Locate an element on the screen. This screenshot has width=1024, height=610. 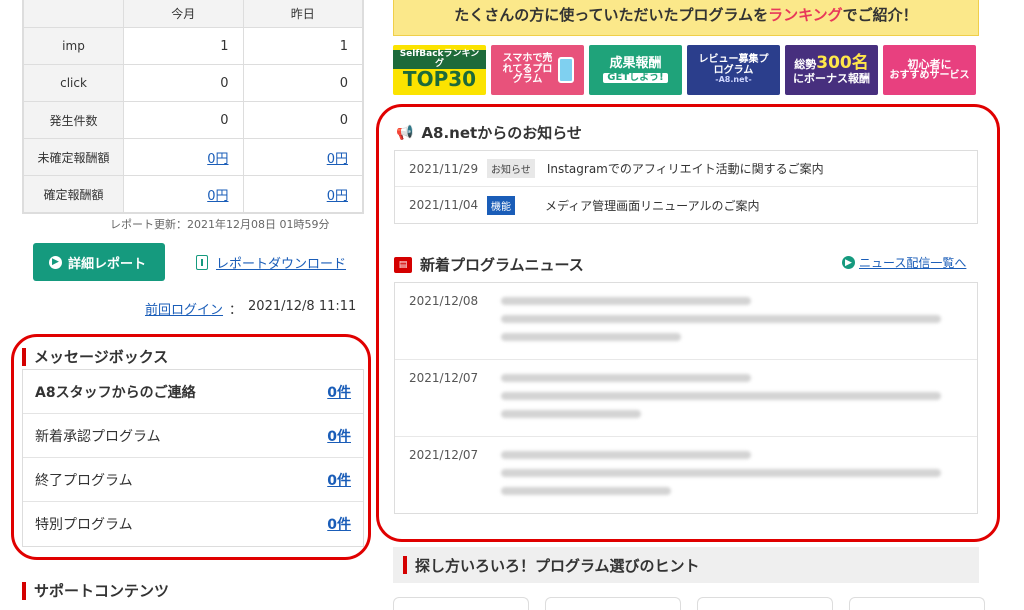
banner-text: スマホで売れてるプログラム is located at coordinates (527, 69).